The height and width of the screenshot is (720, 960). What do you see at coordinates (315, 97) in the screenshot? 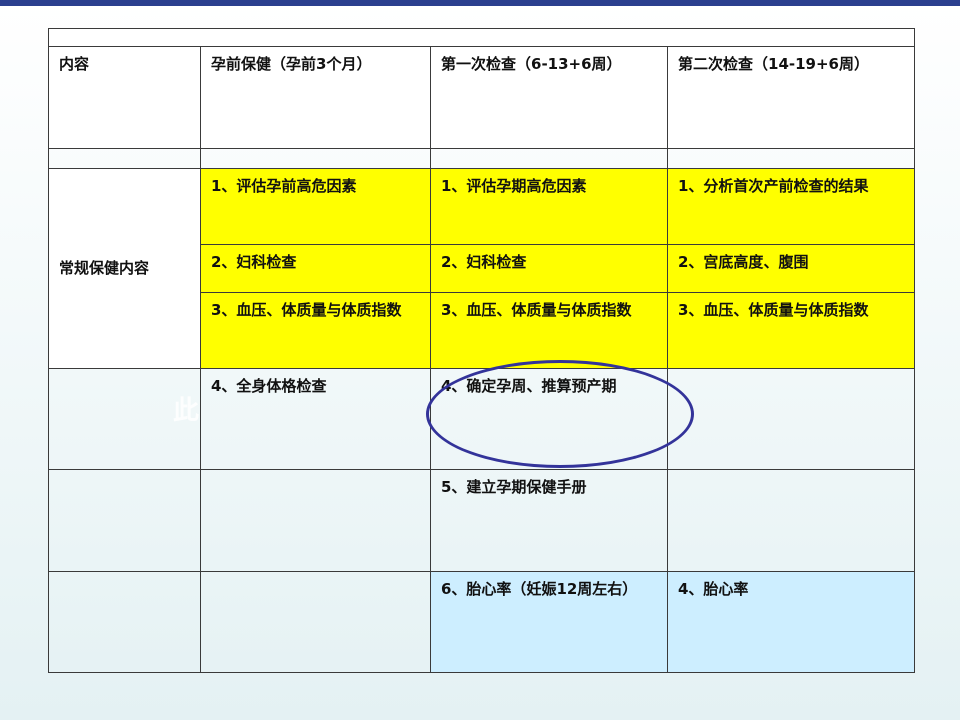
I see `header-pre-pregnancy: 孕前保健（孕前3个月）` at bounding box center [315, 97].